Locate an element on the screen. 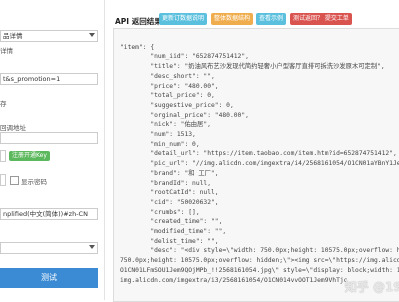 The height and width of the screenshot is (302, 399). code-line: "brandId": null, is located at coordinates (165, 183).